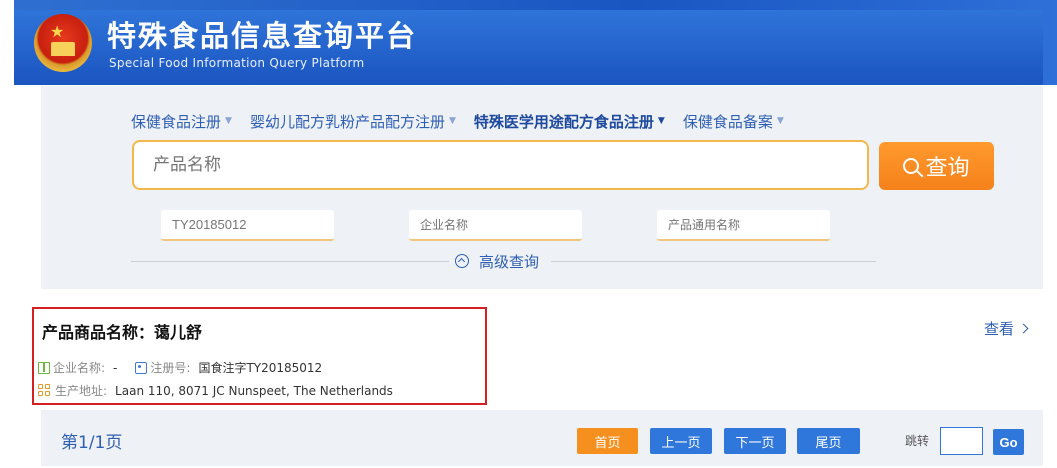 This screenshot has width=1057, height=468. I want to click on search-button-label: 查询, so click(947, 167).